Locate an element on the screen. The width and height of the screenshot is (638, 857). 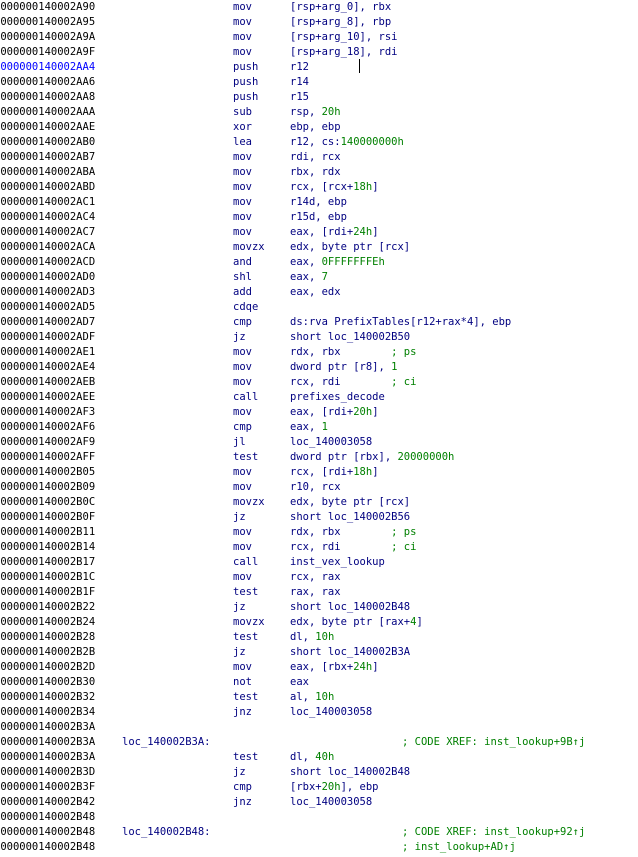
listing-line: 0000000140002ABA mov rbx, rdx is located at coordinates (319, 172).